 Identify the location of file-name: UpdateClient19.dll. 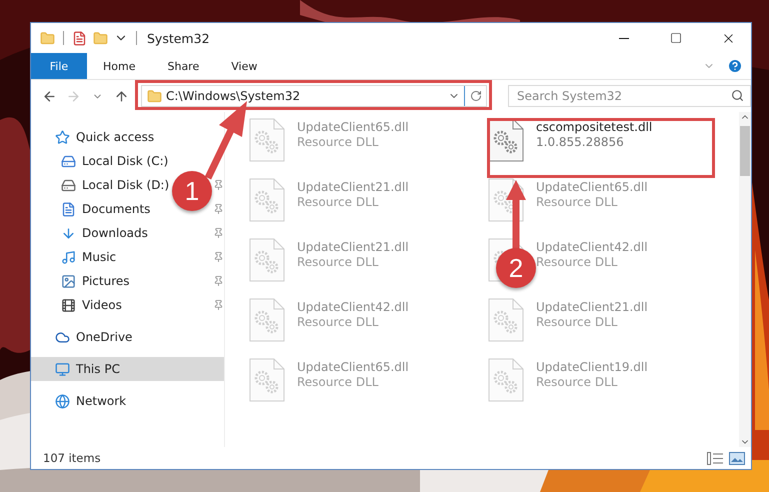
(592, 367).